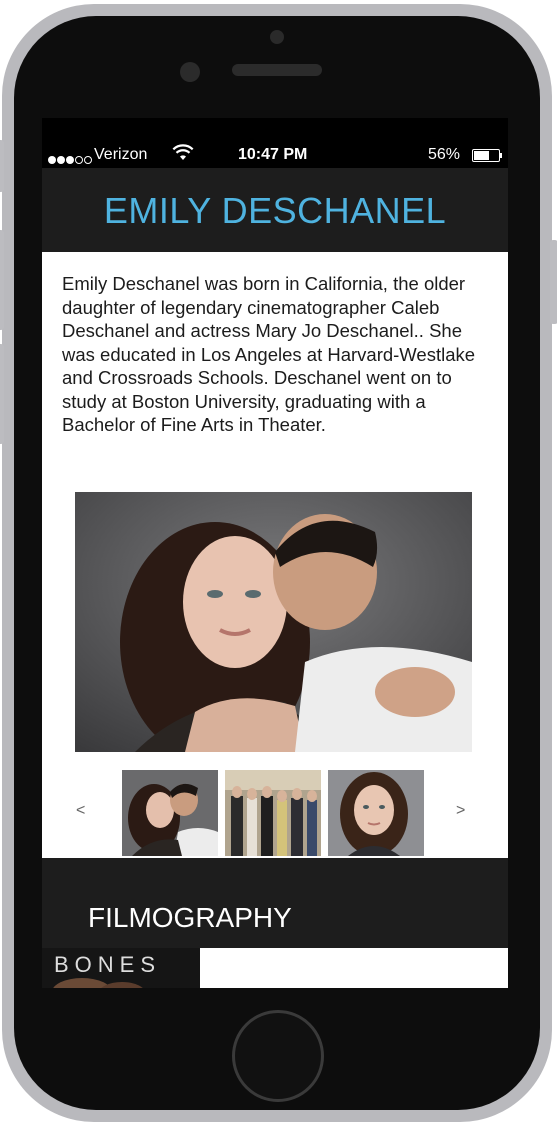 This screenshot has height=1126, width=557. What do you see at coordinates (2, 280) in the screenshot?
I see `volume-up-button` at bounding box center [2, 280].